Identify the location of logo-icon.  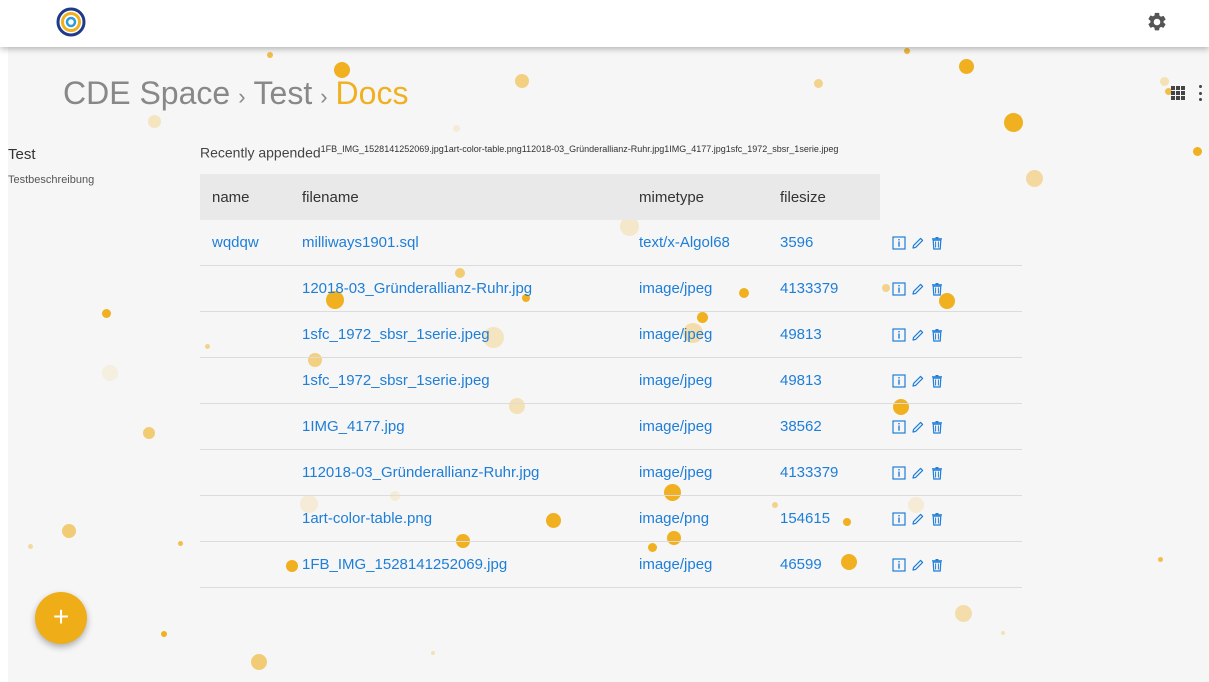
(71, 22).